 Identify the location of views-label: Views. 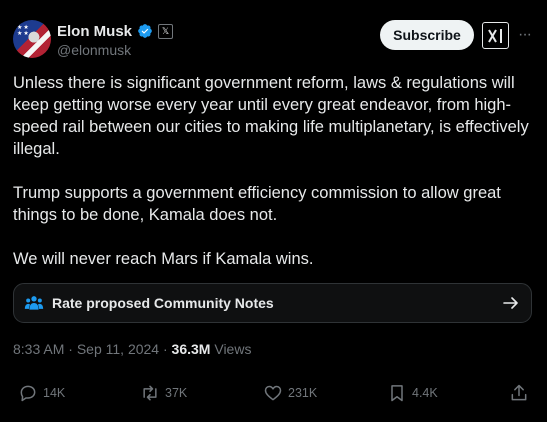
(231, 349).